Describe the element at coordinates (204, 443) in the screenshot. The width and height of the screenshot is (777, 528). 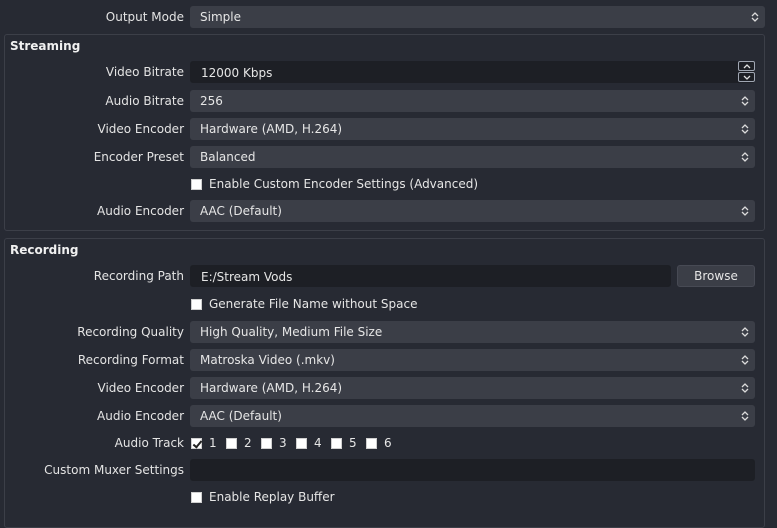
I see `audio-track-1-checkbox: 1` at that location.